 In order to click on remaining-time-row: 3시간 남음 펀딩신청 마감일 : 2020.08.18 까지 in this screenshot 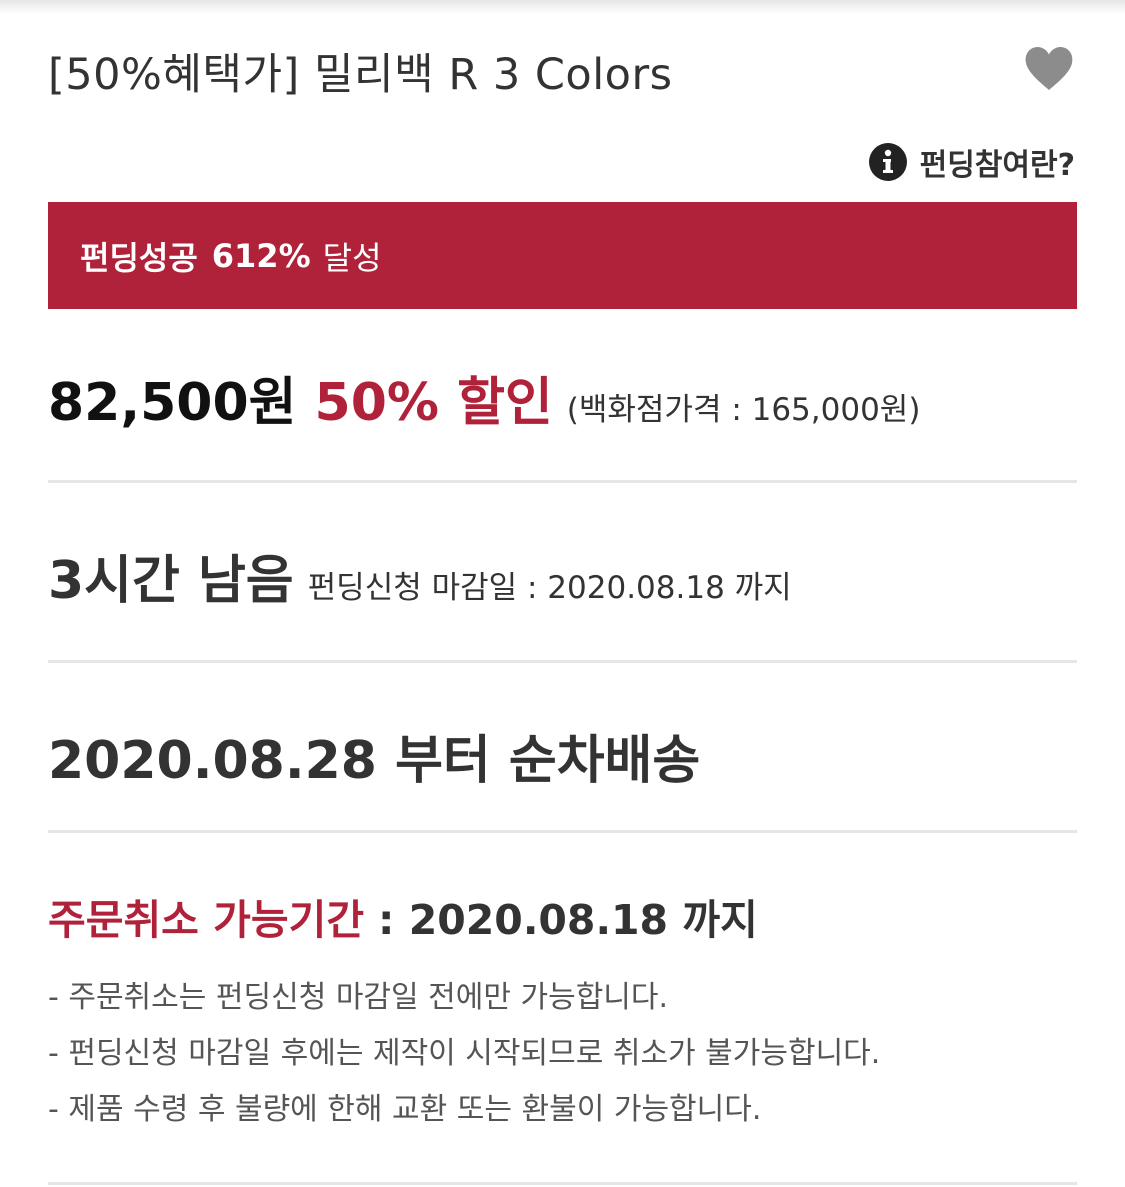, I will do `click(420, 574)`.